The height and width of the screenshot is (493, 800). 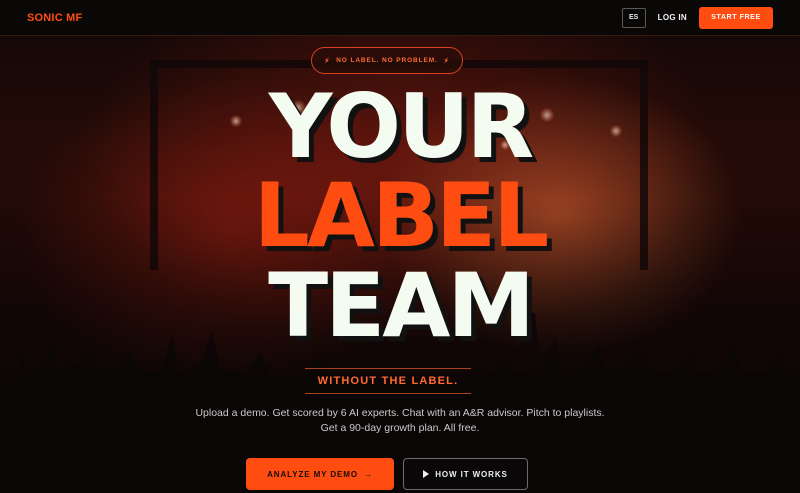 I want to click on headline-line-team: TEAM, so click(x=401, y=305).